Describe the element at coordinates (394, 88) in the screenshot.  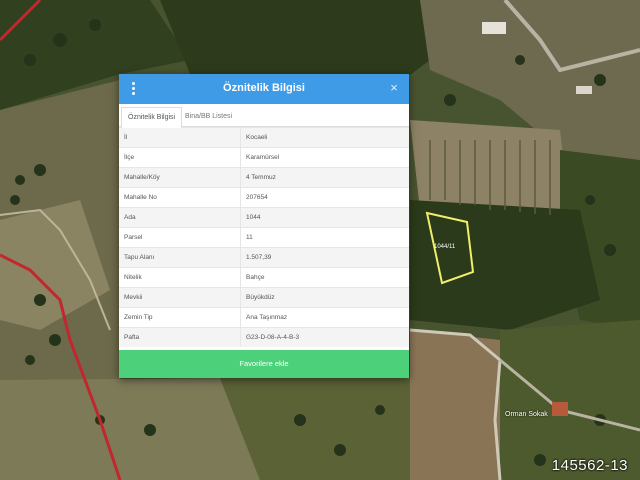
I see `close-icon: ×` at that location.